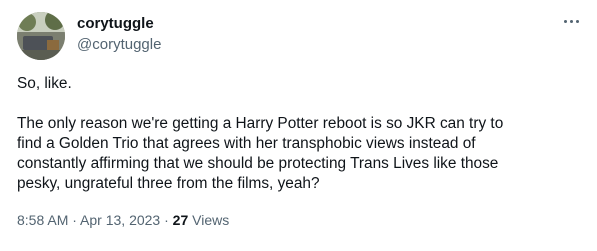 The image size is (597, 251). I want to click on profile-photo-icon, so click(41, 36).